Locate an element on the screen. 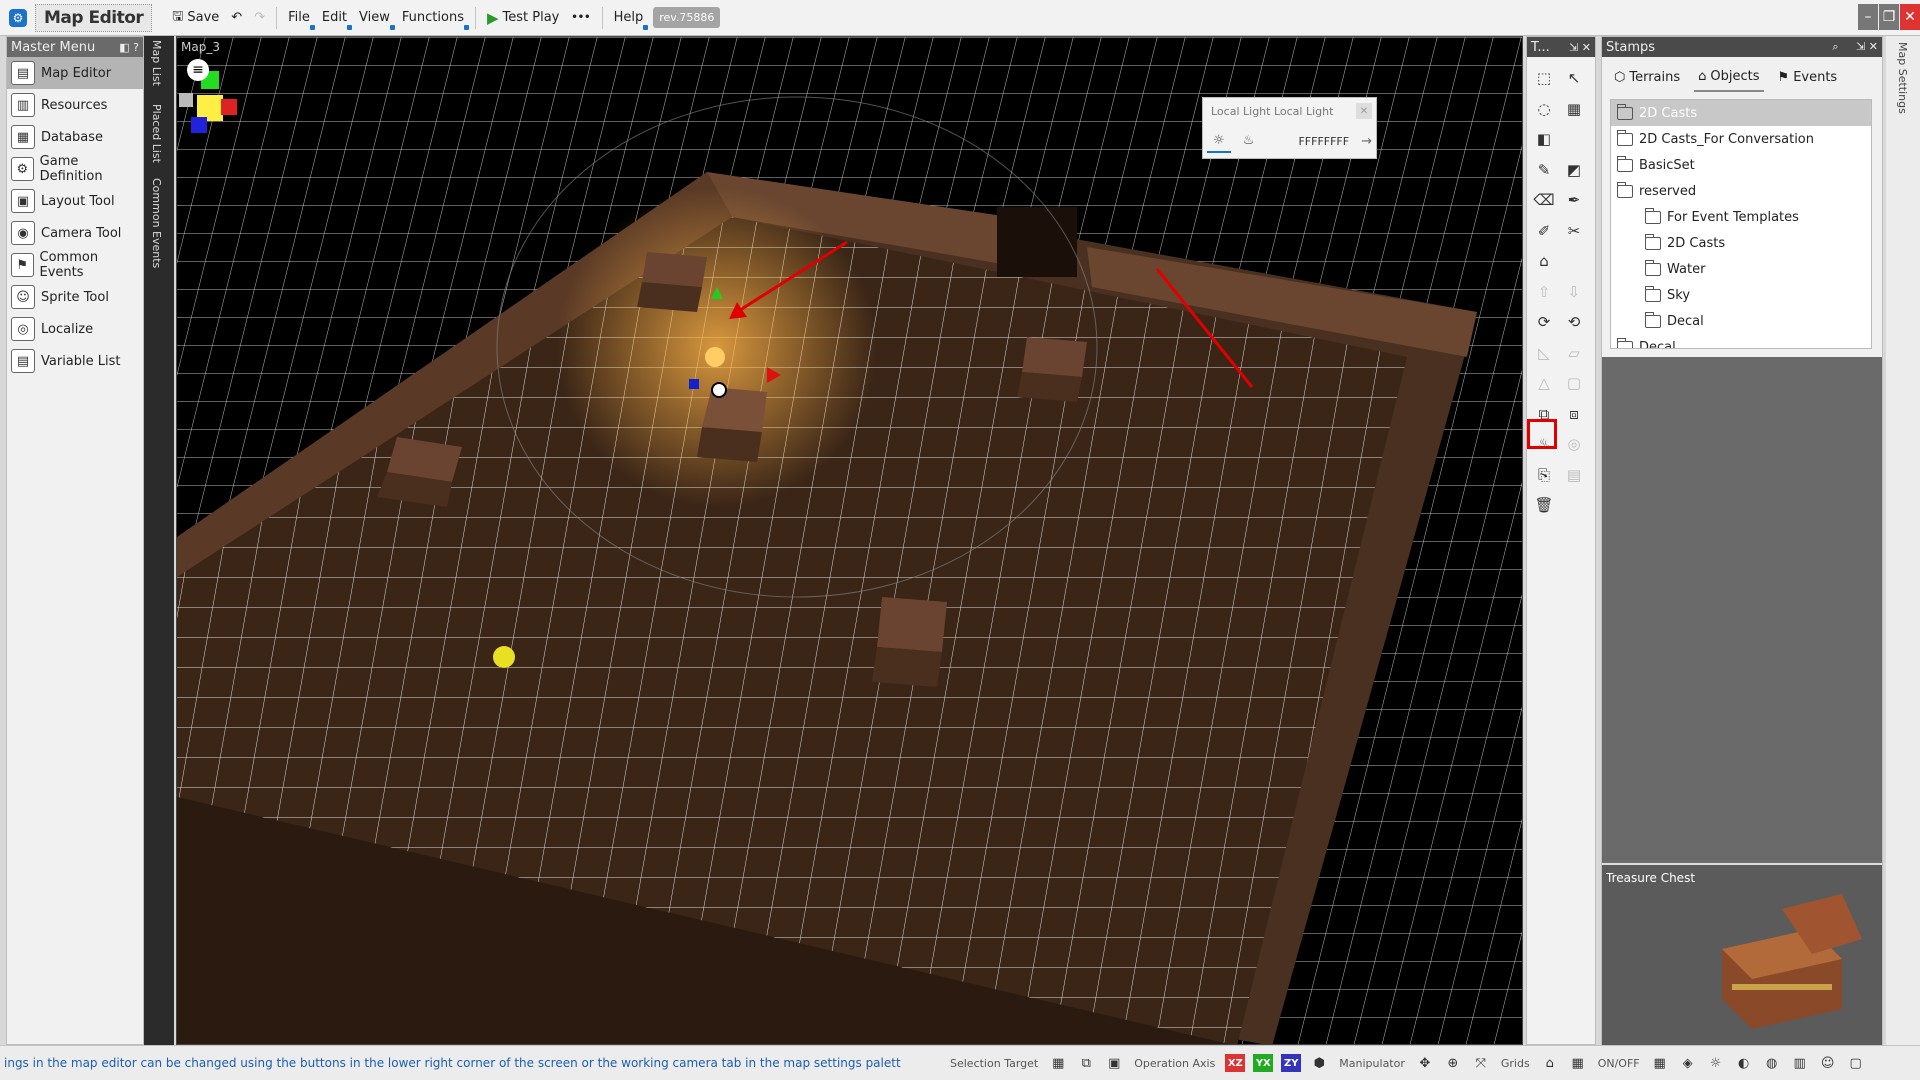 This screenshot has height=1080, width=1920. grid-select-icon: ▦ is located at coordinates (1058, 1063).